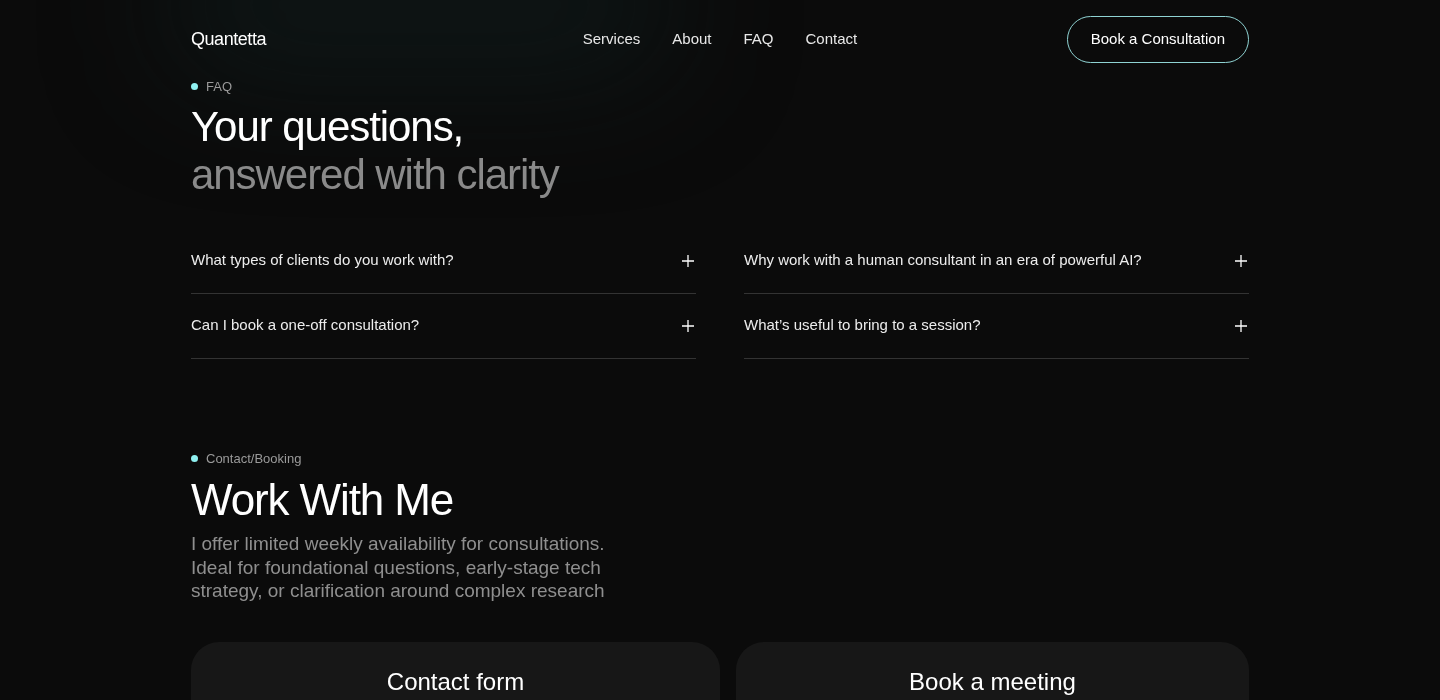 The width and height of the screenshot is (1440, 700). What do you see at coordinates (862, 325) in the screenshot?
I see `faq-question: What’s useful to bring to a session?` at bounding box center [862, 325].